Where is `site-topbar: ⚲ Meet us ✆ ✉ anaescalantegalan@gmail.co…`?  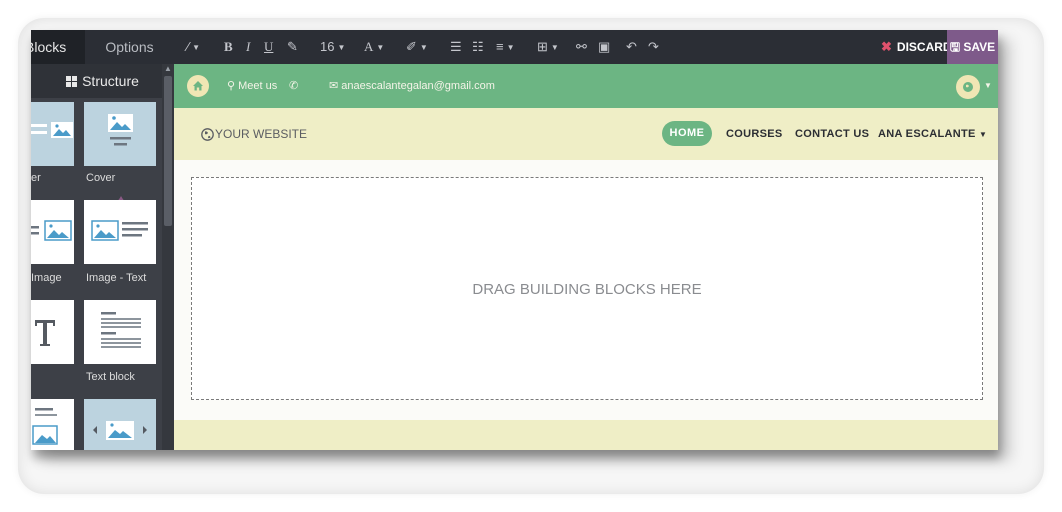
site-topbar: ⚲ Meet us ✆ ✉ anaescalantegalan@gmail.co… is located at coordinates (586, 86).